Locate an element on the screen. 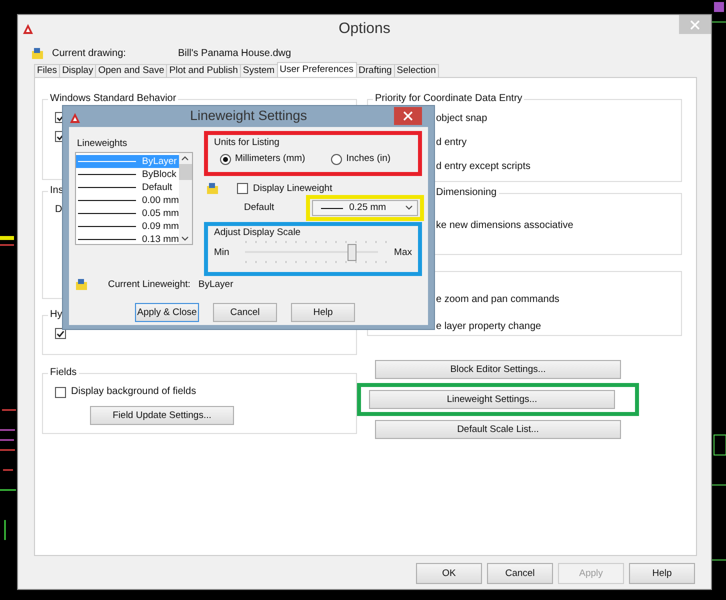 The height and width of the screenshot is (600, 726). caret-icon is located at coordinates (409, 208).